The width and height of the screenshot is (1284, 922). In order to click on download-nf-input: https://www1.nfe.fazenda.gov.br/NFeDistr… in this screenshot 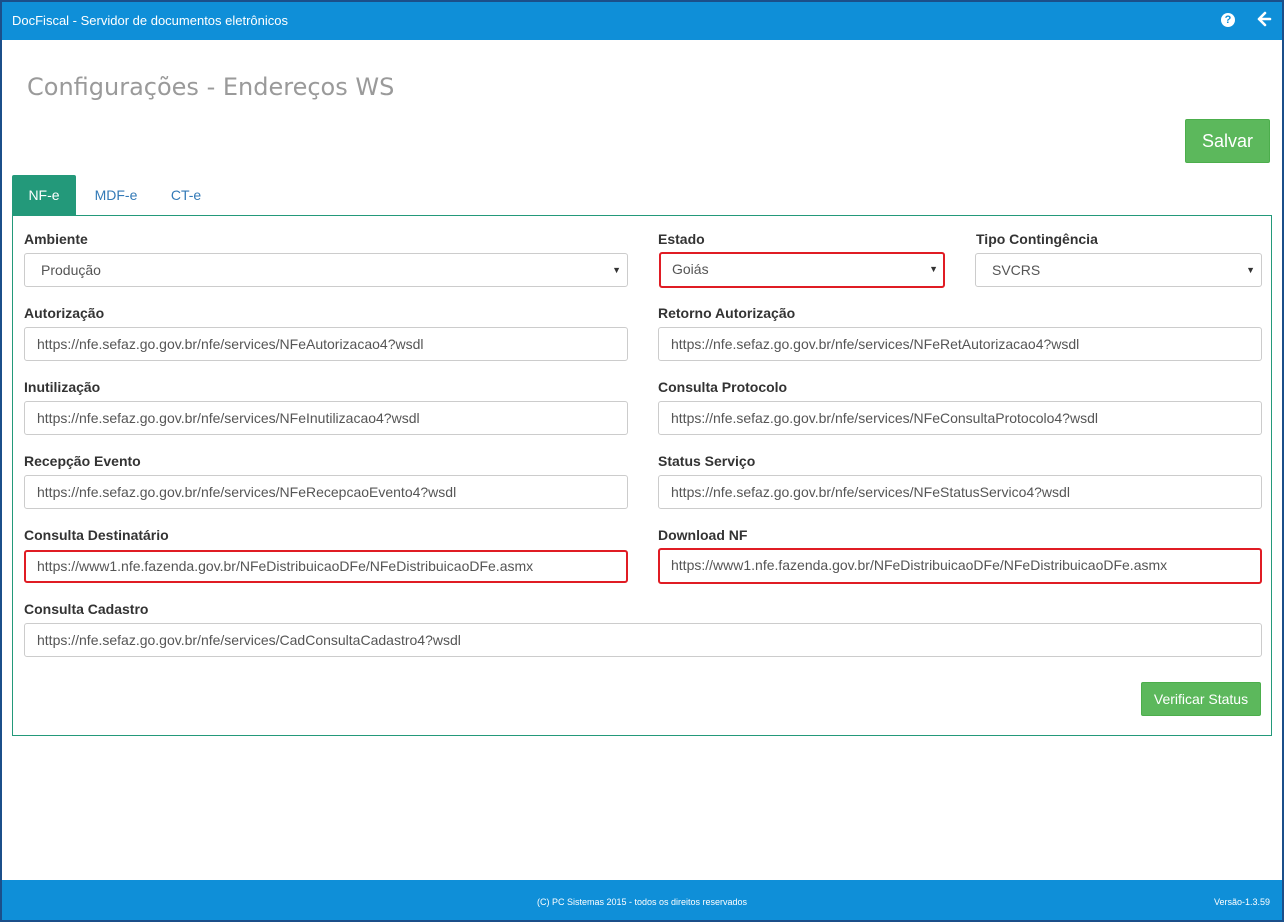, I will do `click(960, 566)`.